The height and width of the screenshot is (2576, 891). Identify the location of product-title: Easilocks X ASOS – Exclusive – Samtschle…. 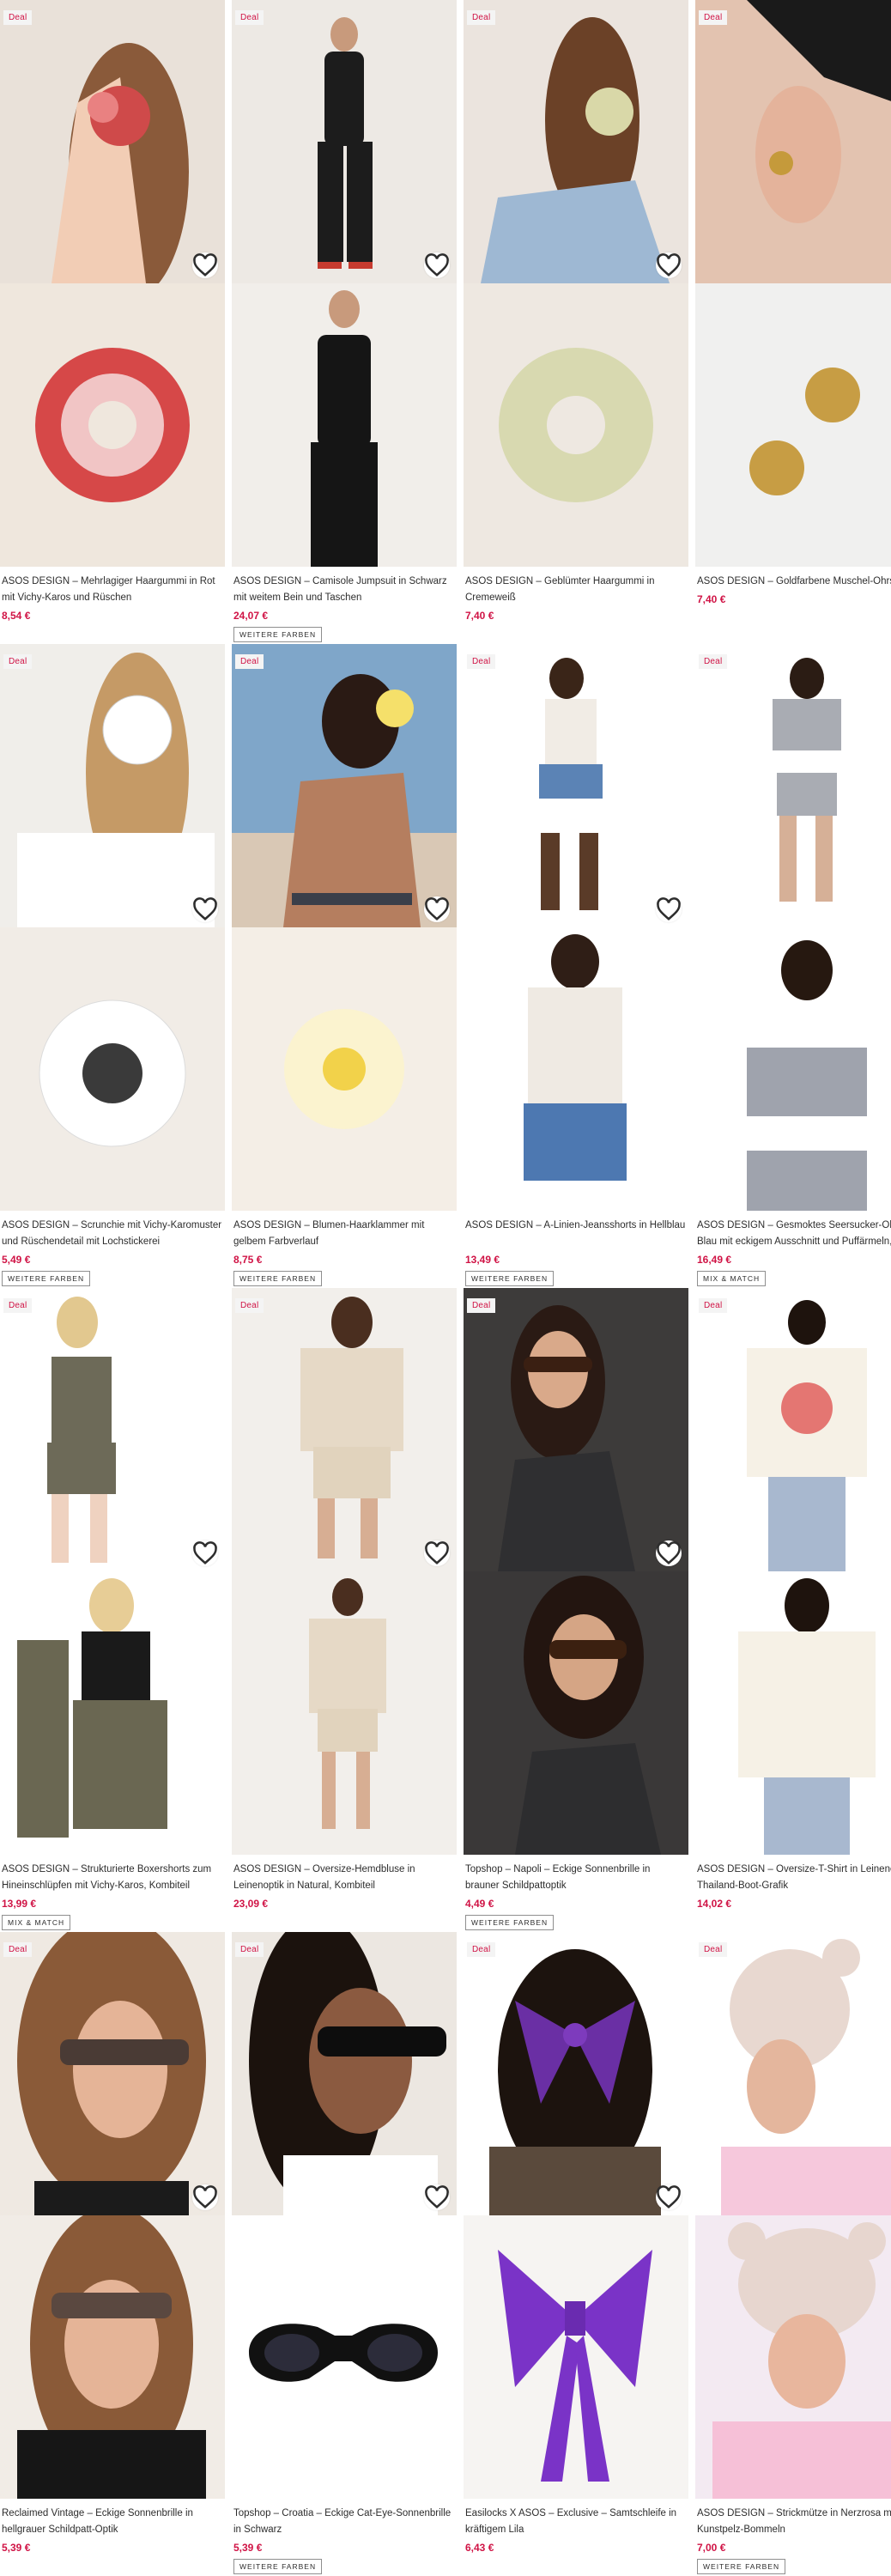
(576, 2522).